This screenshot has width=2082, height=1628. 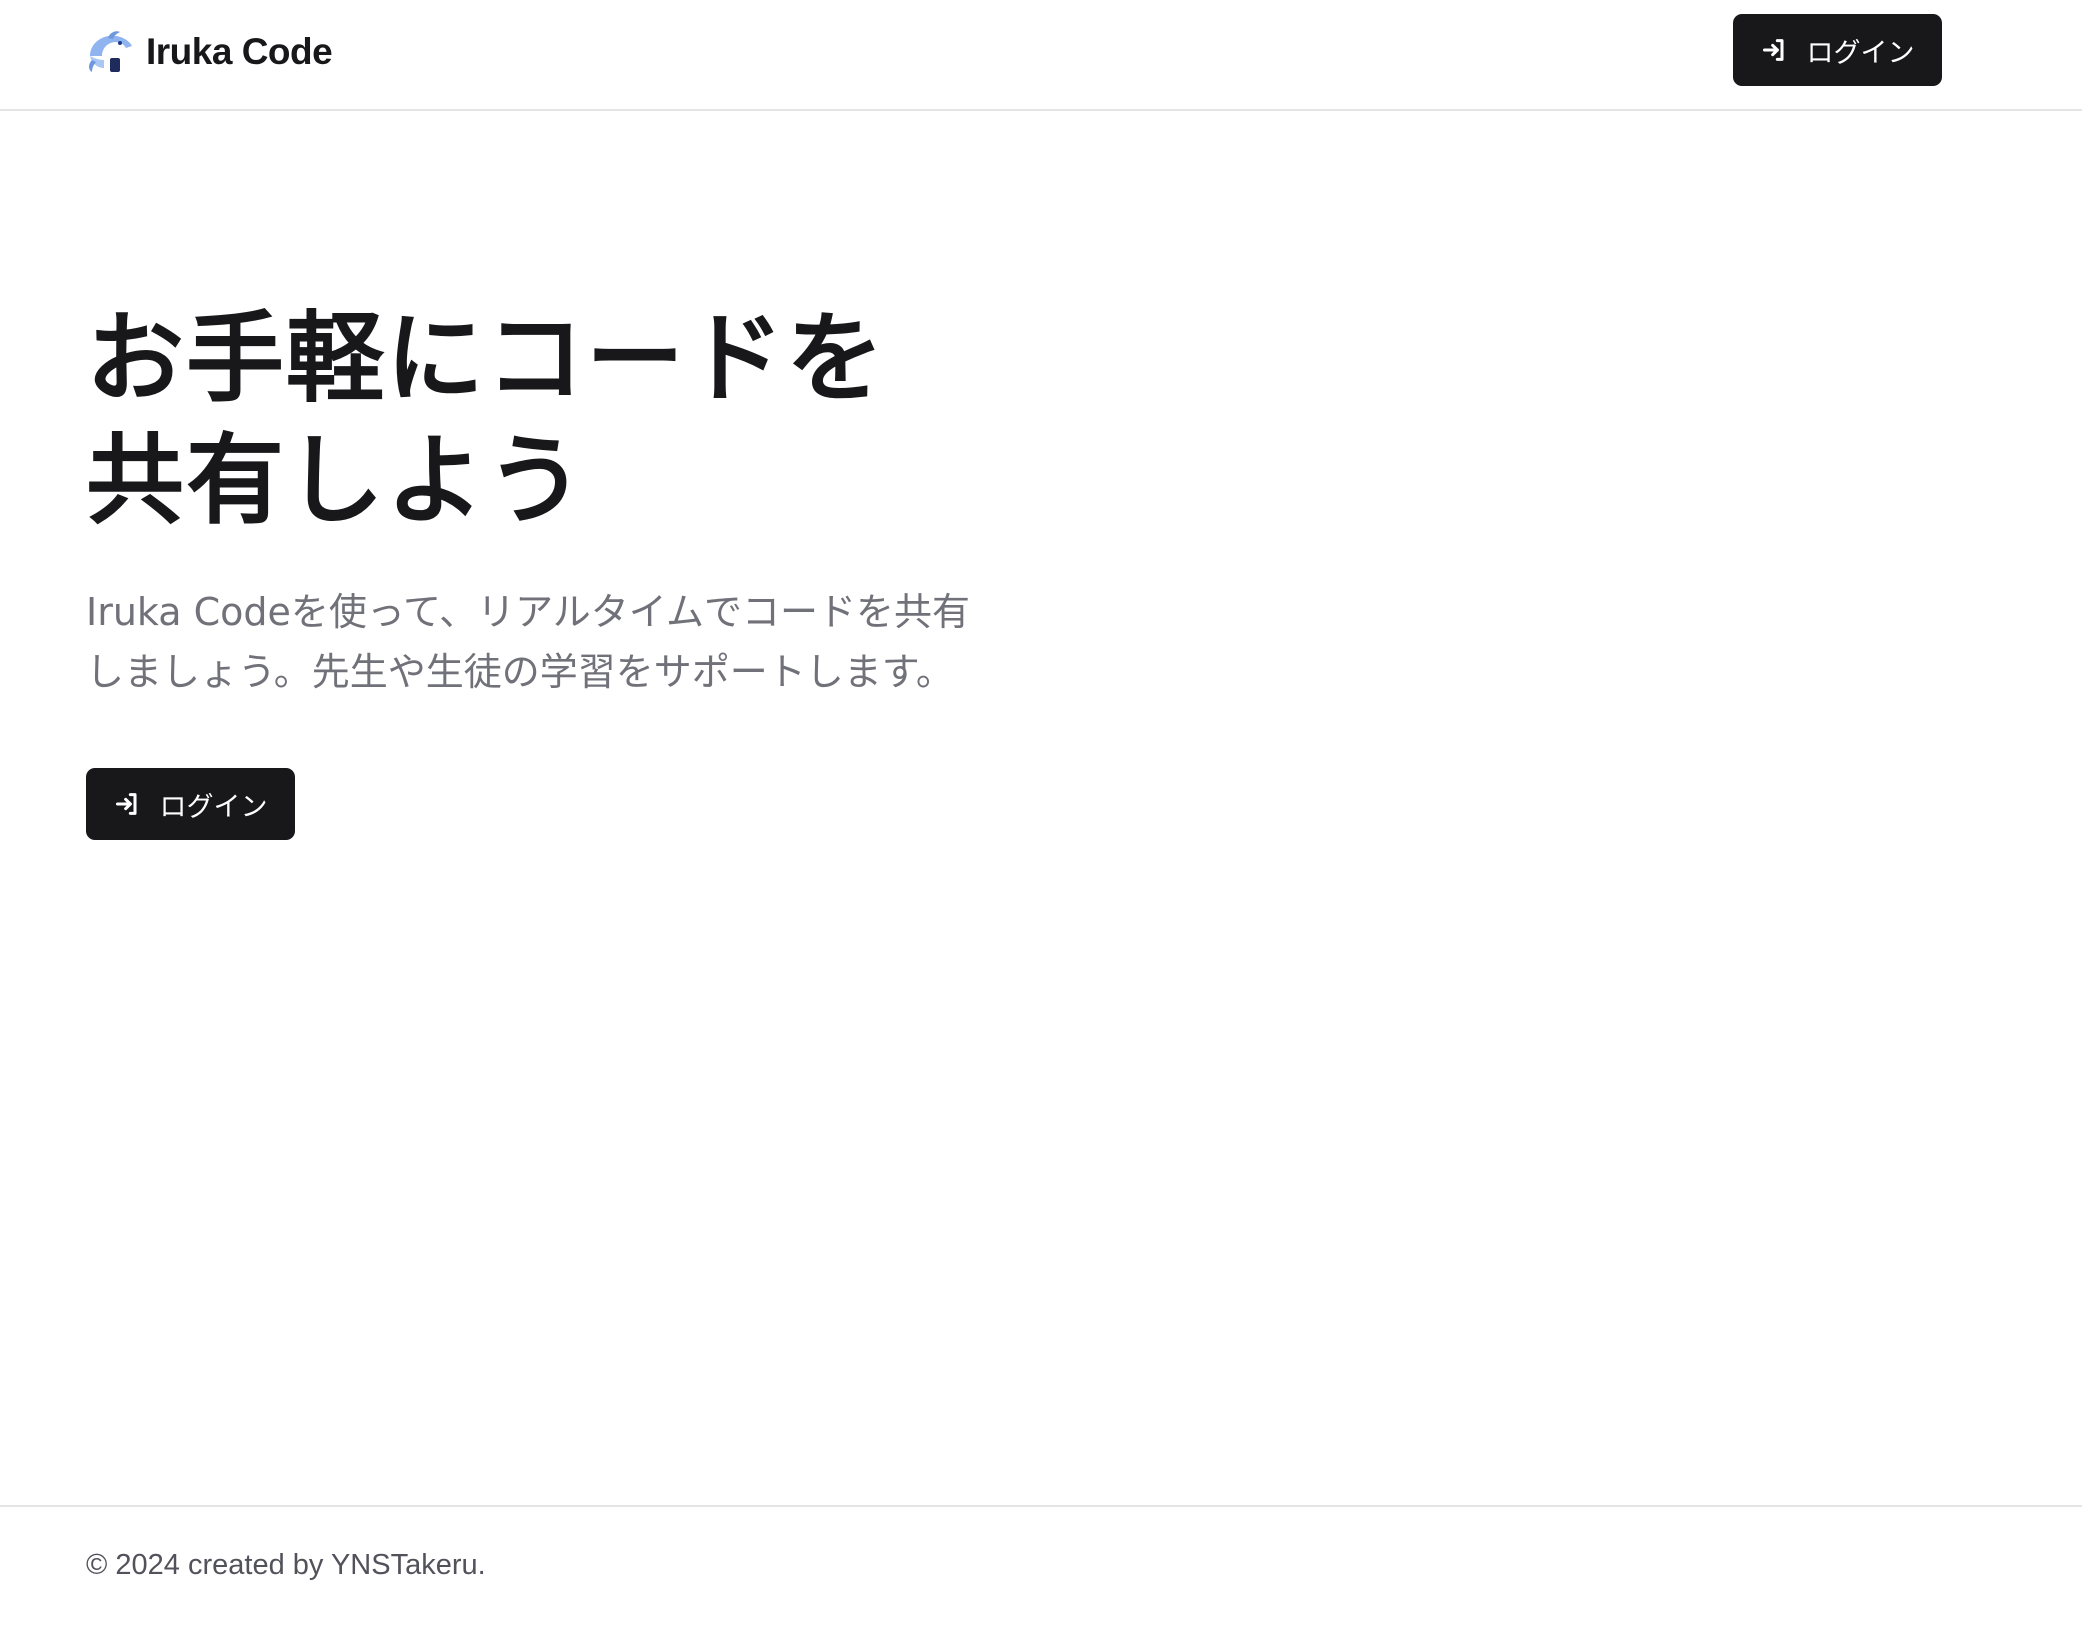 I want to click on hero-subtitle-line-2: しましょう。先生や生徒の学習をサポートします。, so click(x=520, y=672).